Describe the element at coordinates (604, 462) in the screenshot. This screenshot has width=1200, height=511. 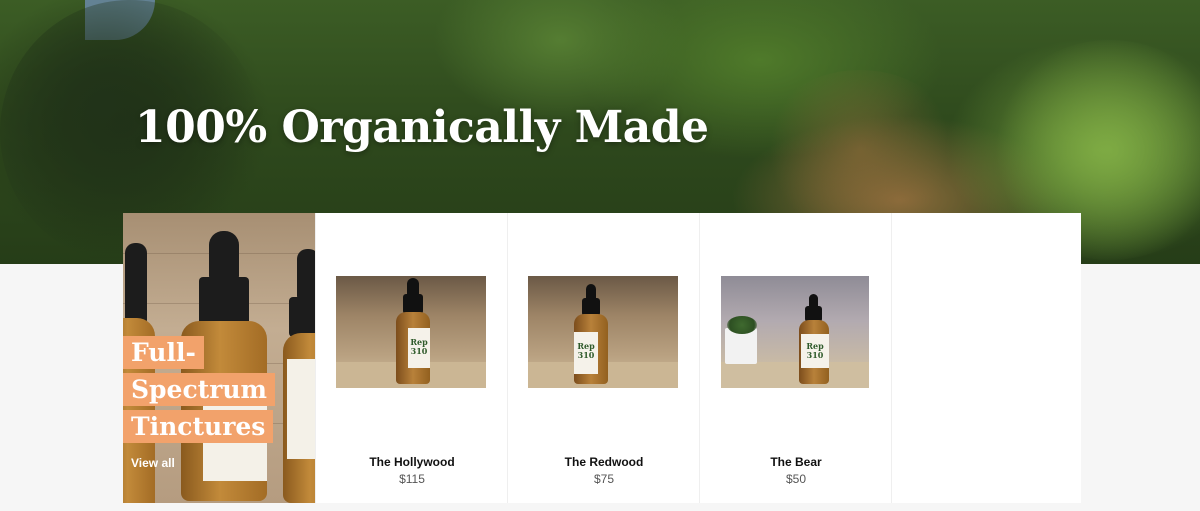
I see `product-name: The Redwood` at that location.